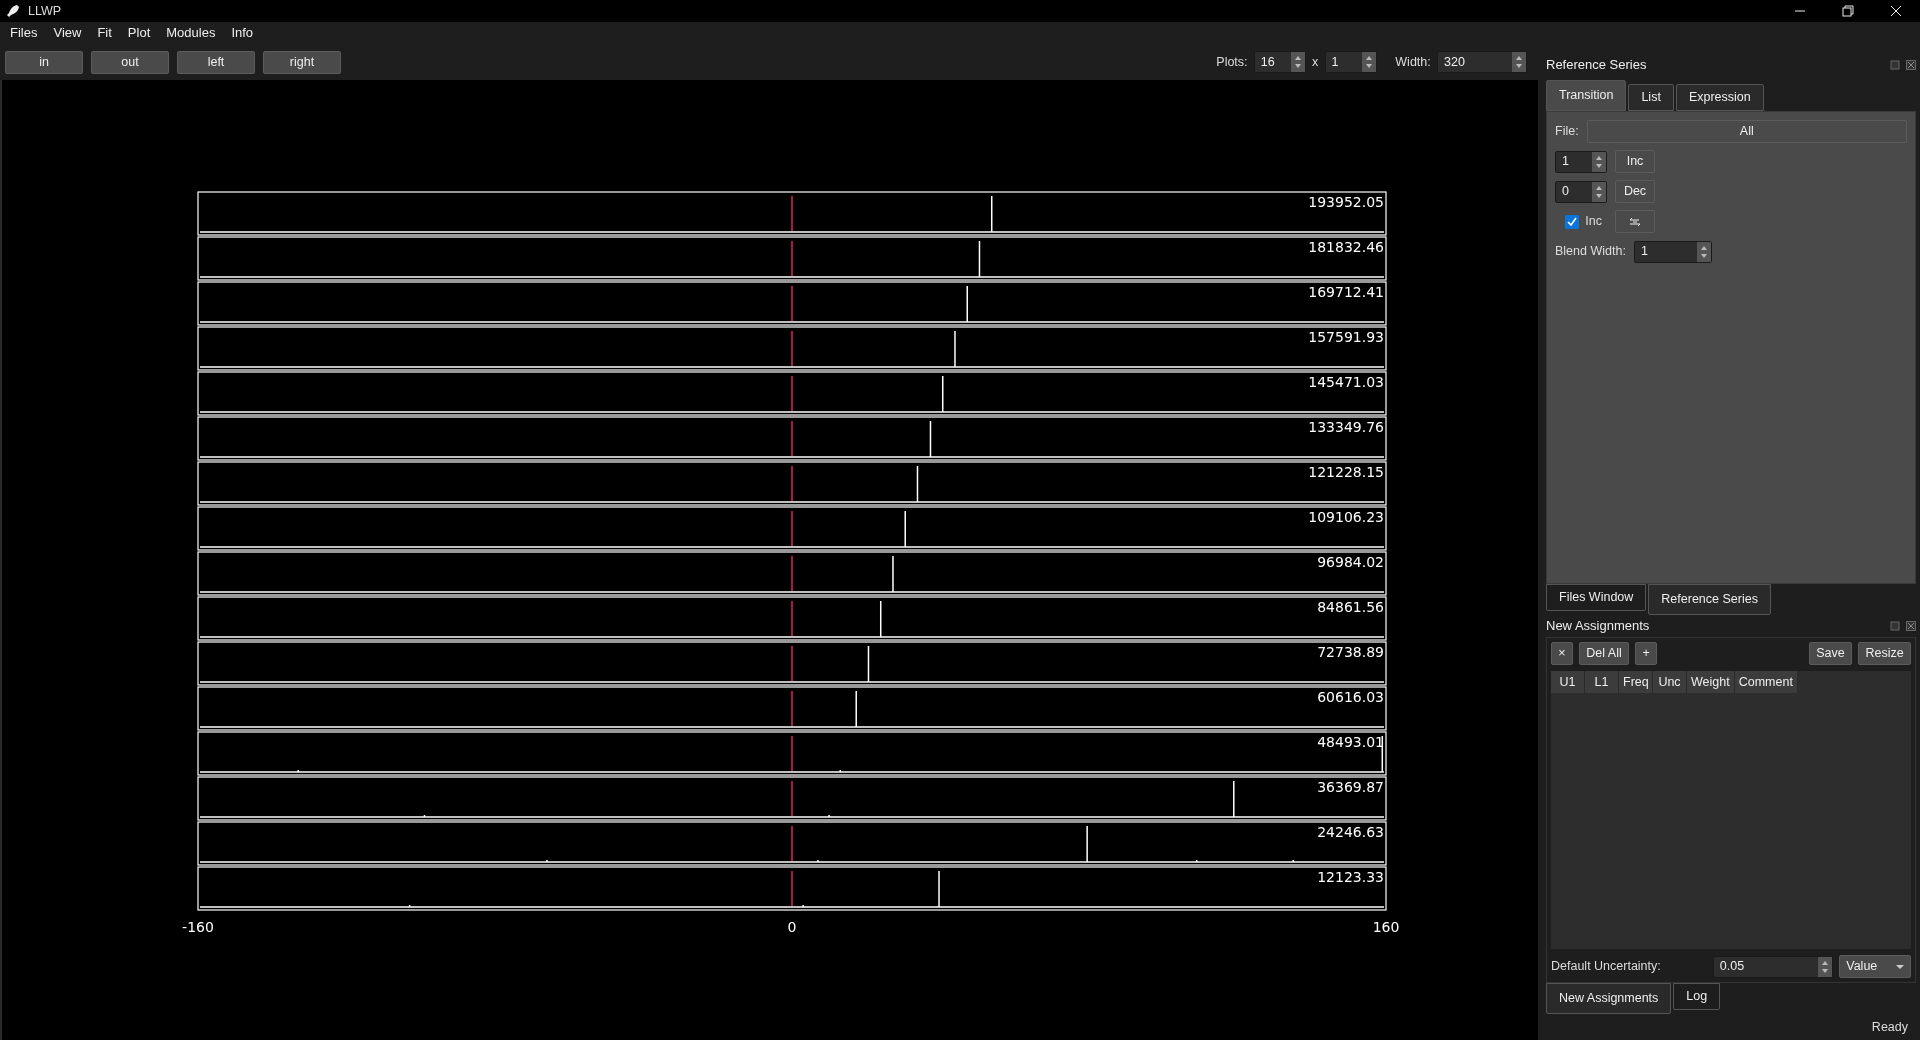  I want to click on panel-title: Reference Series, so click(1596, 65).